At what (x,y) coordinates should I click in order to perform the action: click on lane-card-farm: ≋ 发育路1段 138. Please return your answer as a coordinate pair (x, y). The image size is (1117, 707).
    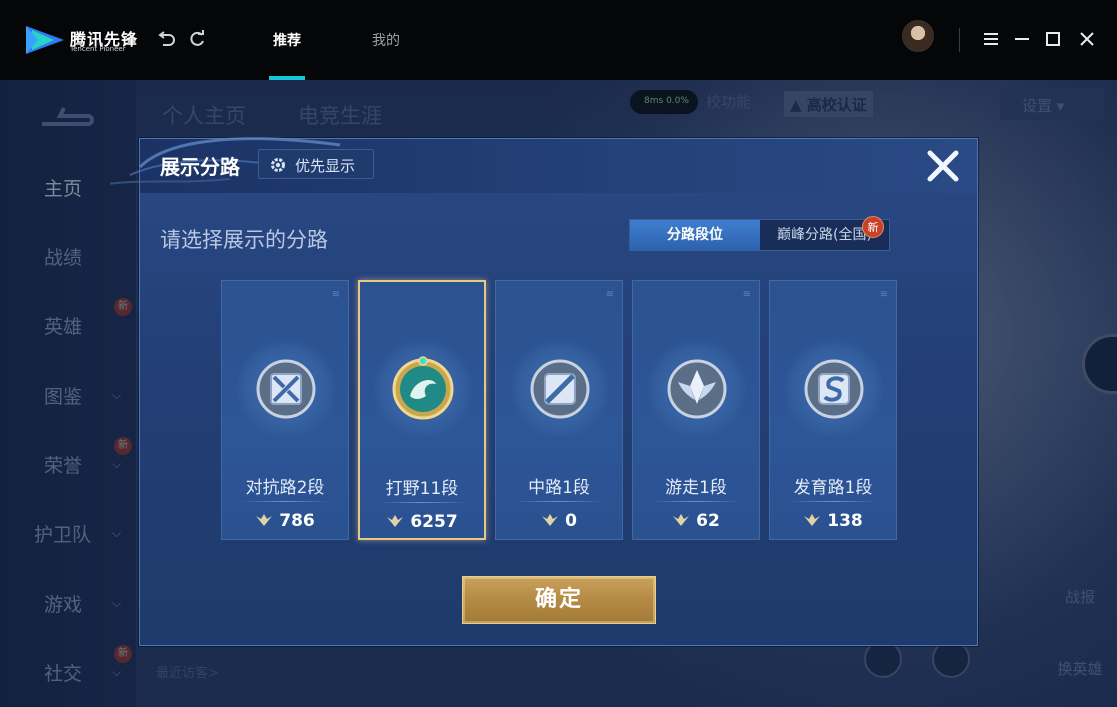
    Looking at the image, I should click on (833, 410).